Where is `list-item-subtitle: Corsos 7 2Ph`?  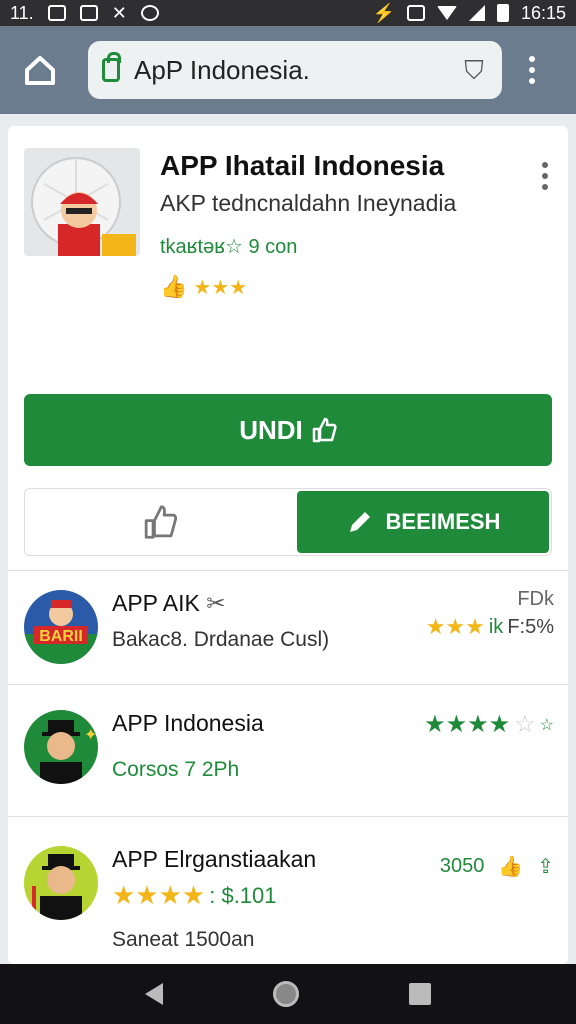 list-item-subtitle: Corsos 7 2Ph is located at coordinates (176, 769).